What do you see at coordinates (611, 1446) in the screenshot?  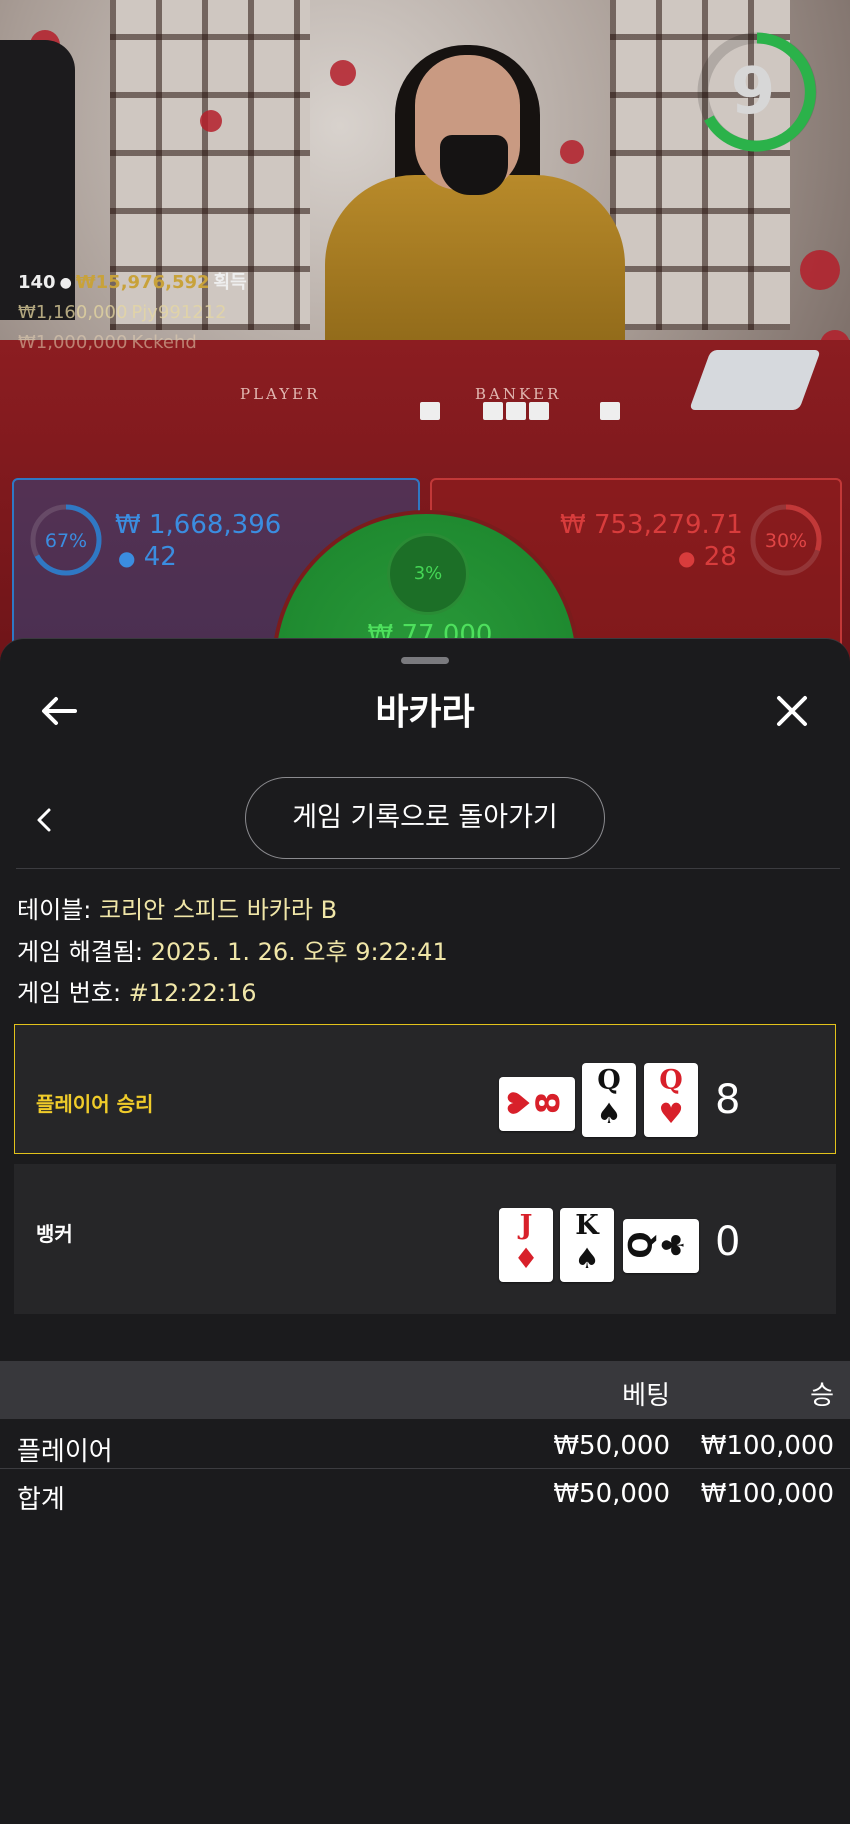 I see `row-bet: ₩50,000` at bounding box center [611, 1446].